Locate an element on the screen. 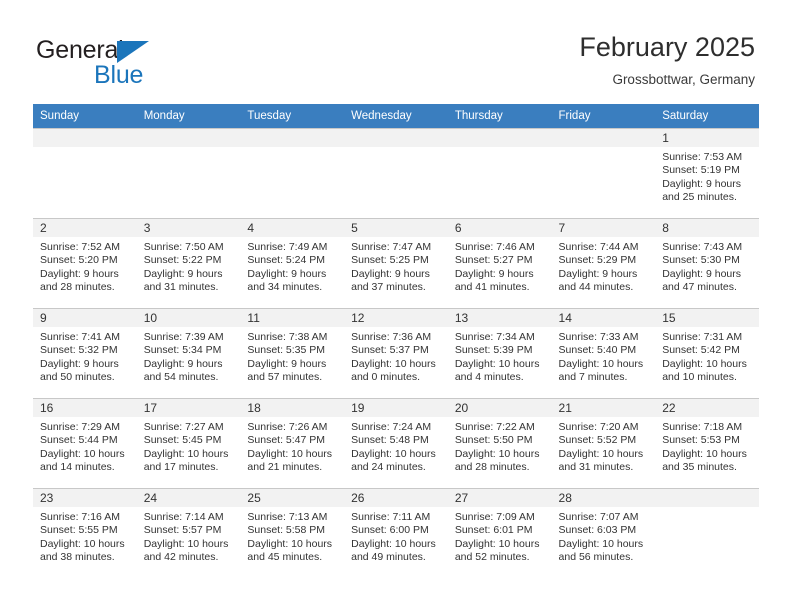  daylight-text: Daylight: 10 hours and 56 minutes. is located at coordinates (601, 550).